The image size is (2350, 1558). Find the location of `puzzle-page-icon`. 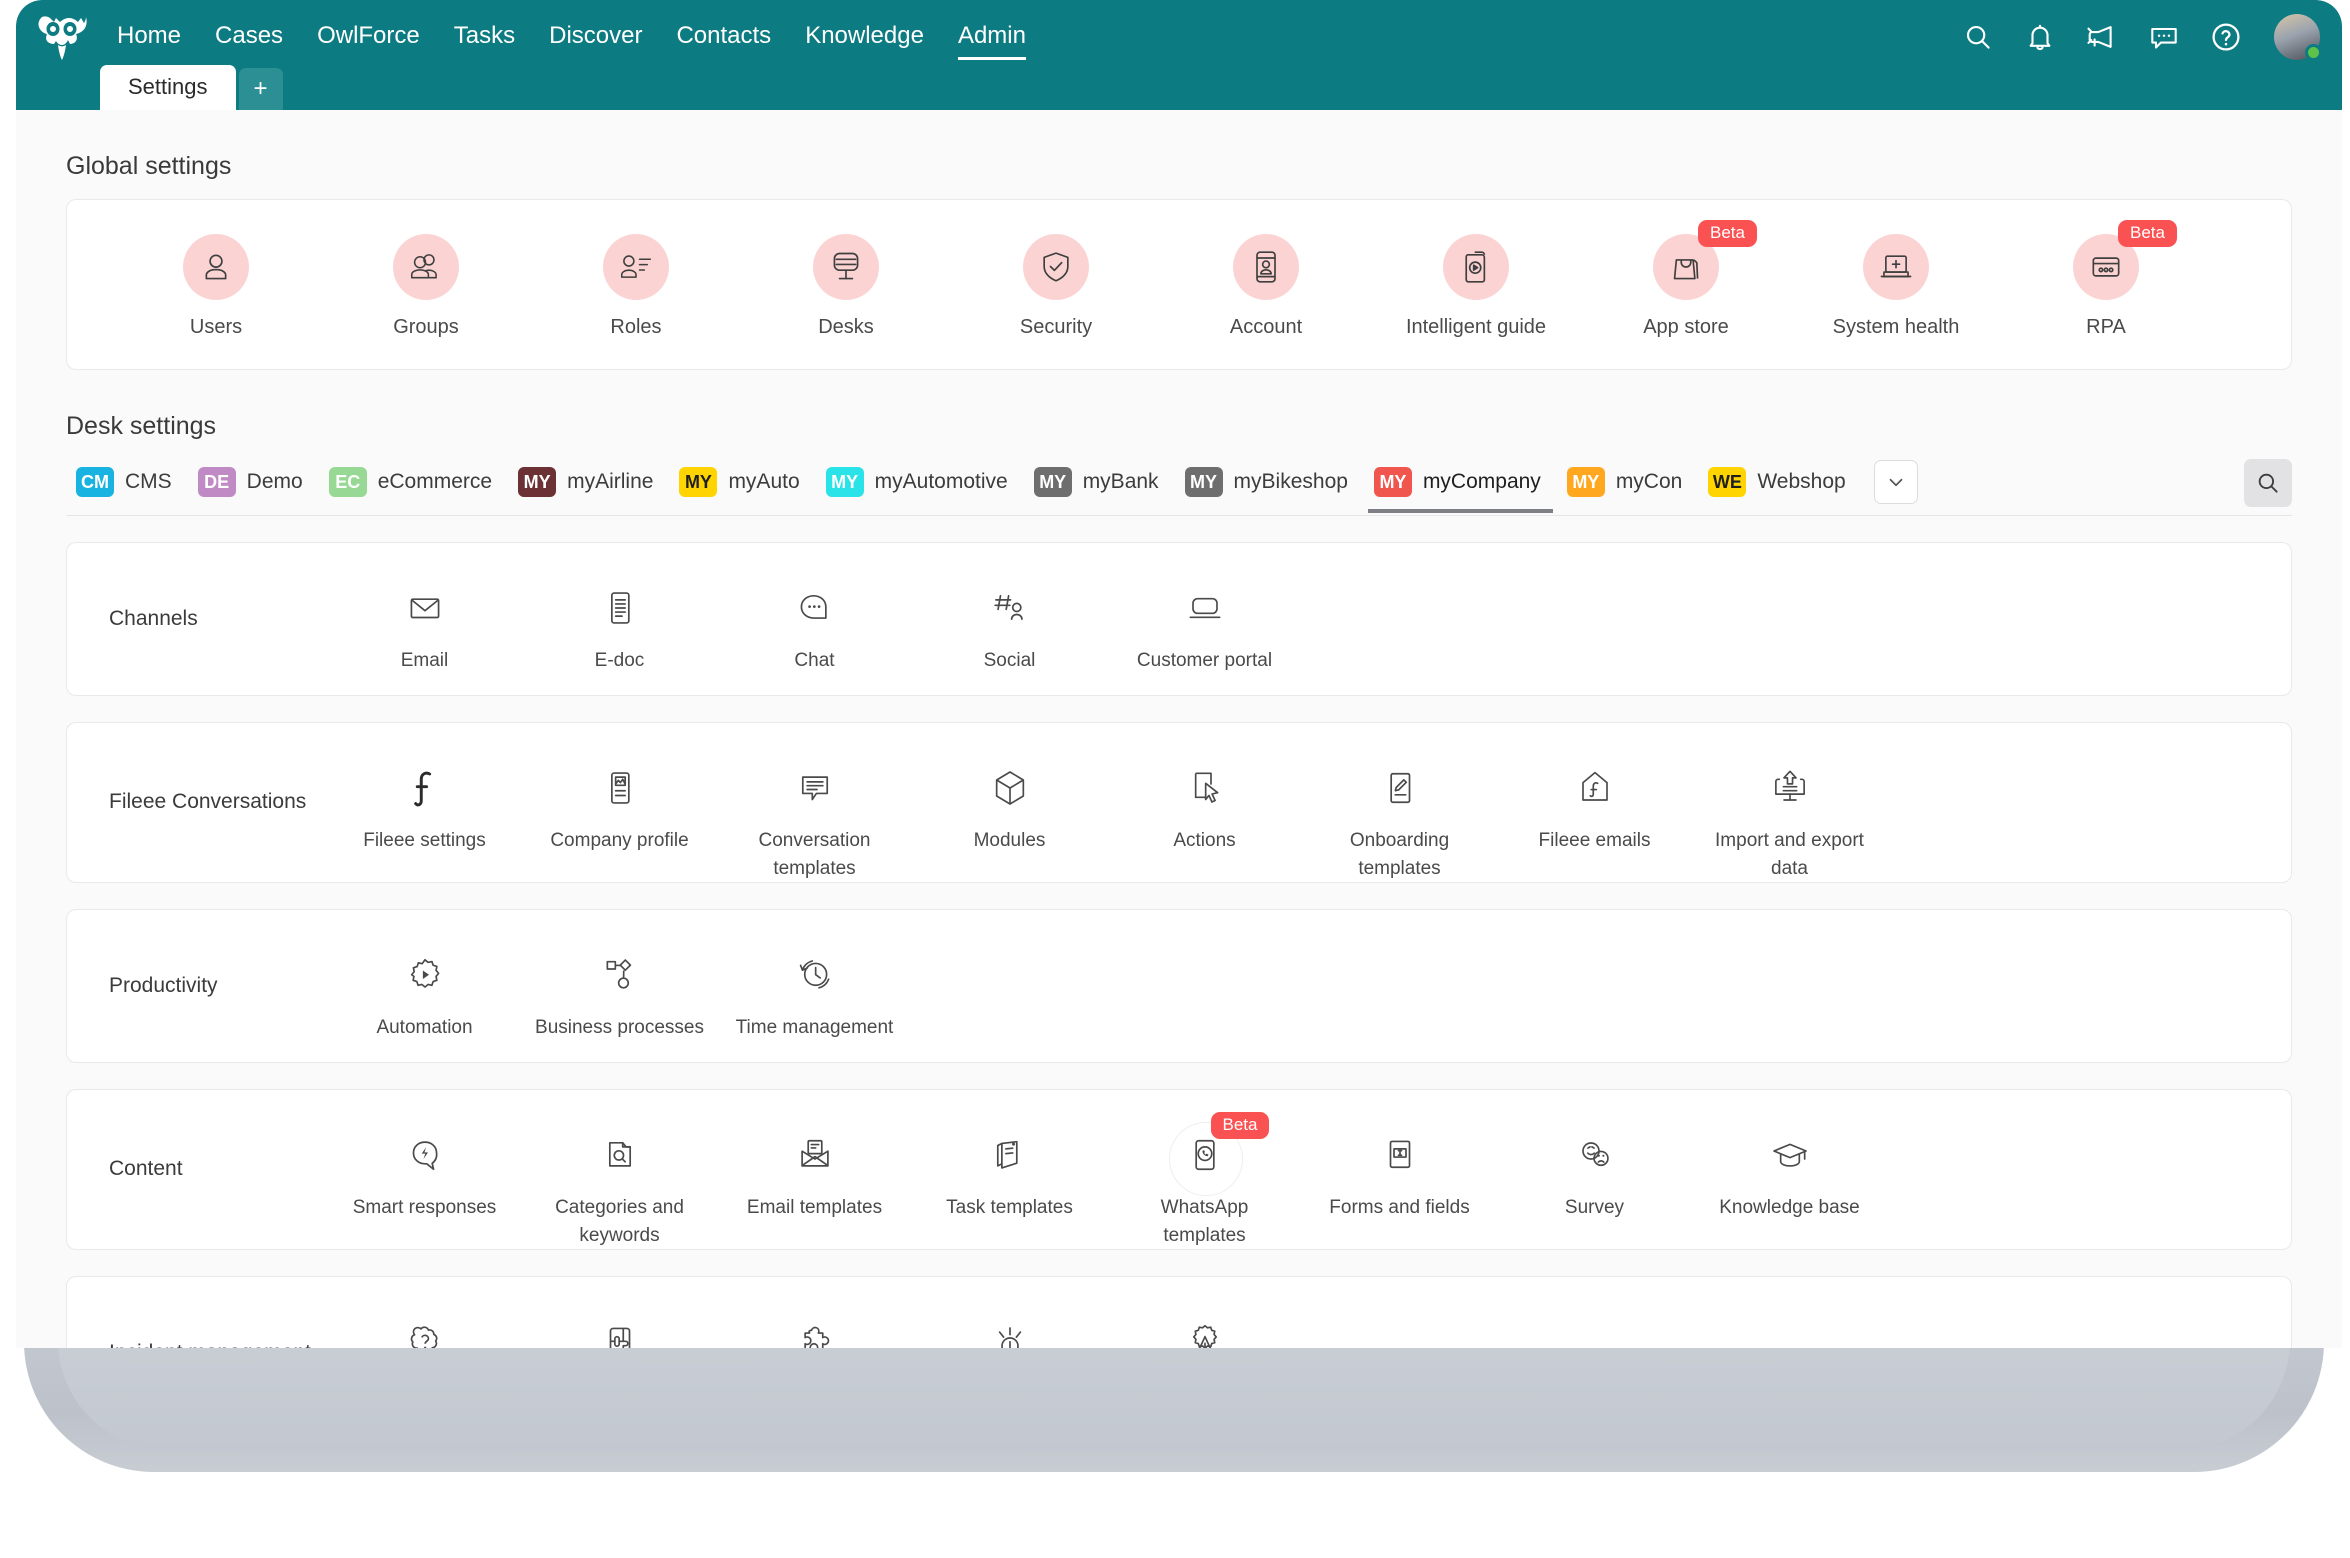

puzzle-page-icon is located at coordinates (620, 1331).